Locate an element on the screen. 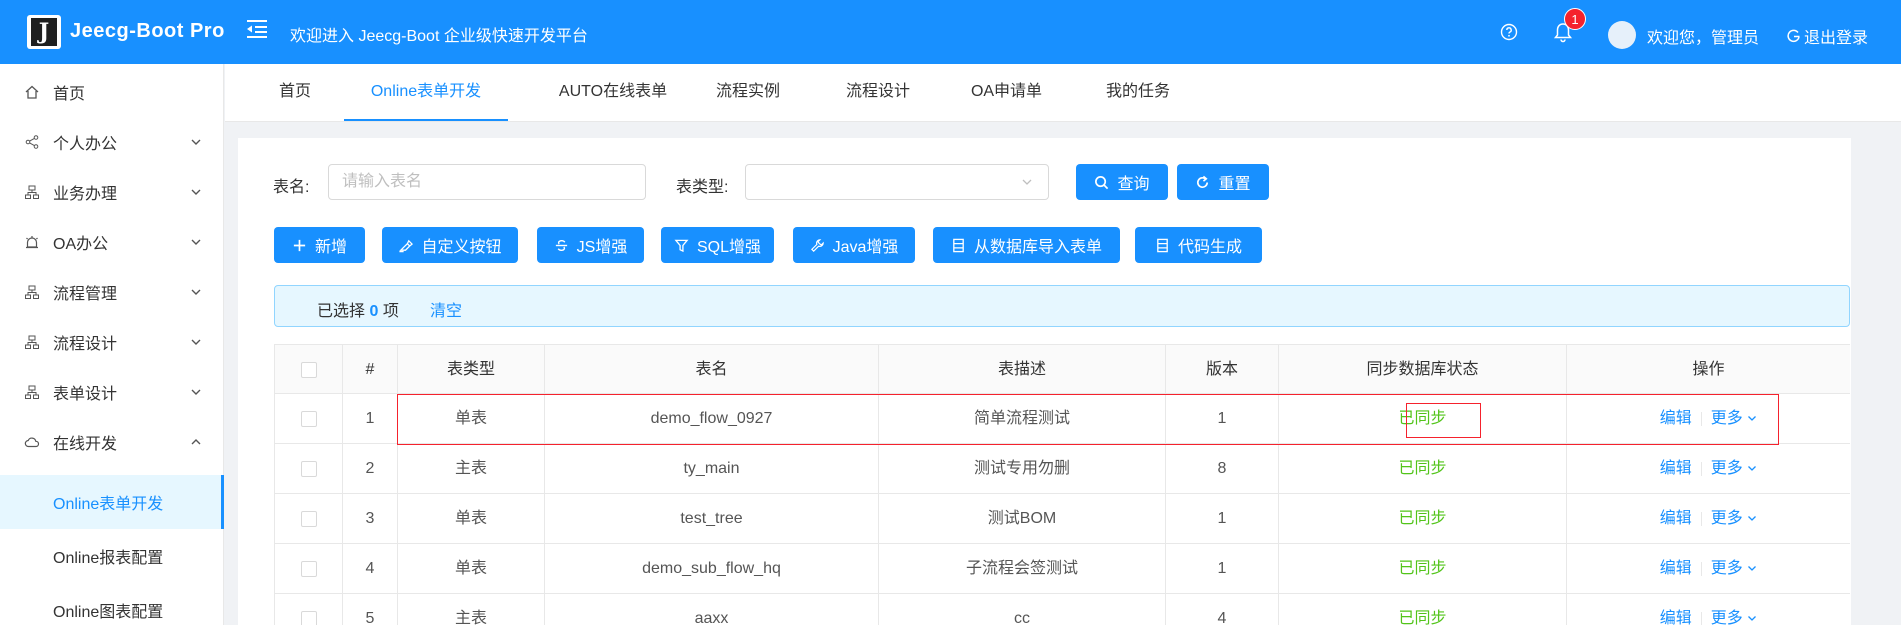  avatar is located at coordinates (1622, 35).